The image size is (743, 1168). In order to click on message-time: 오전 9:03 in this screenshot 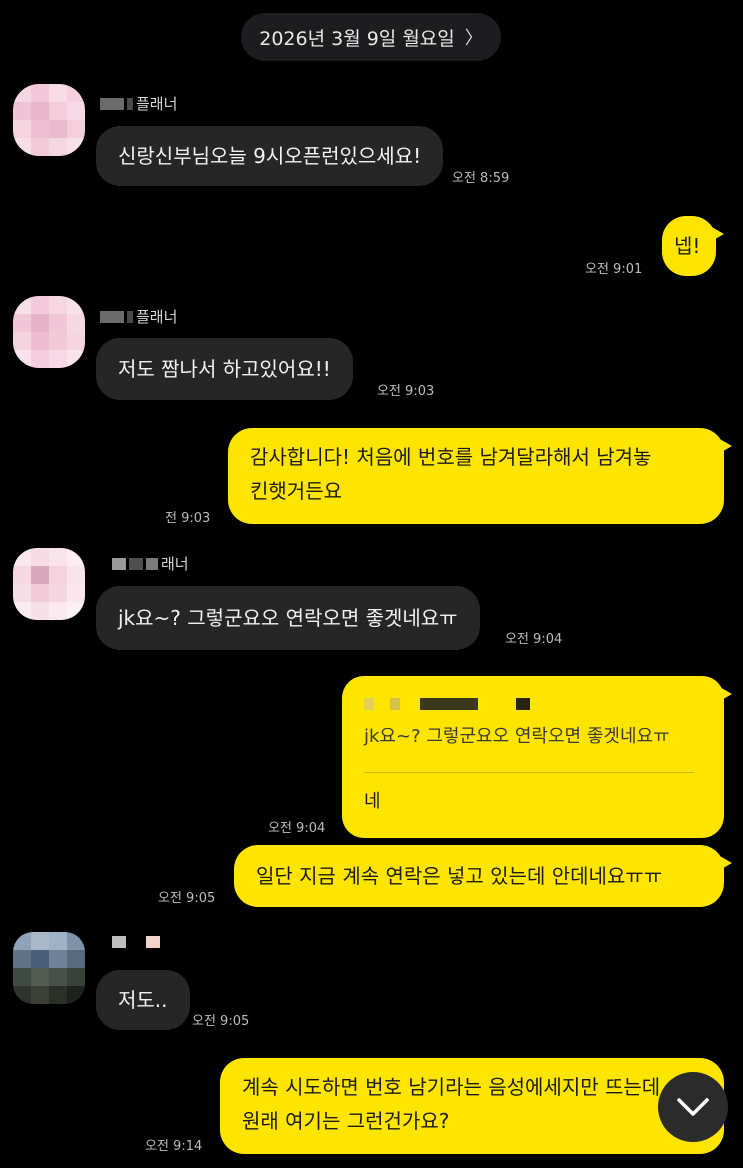, I will do `click(406, 391)`.